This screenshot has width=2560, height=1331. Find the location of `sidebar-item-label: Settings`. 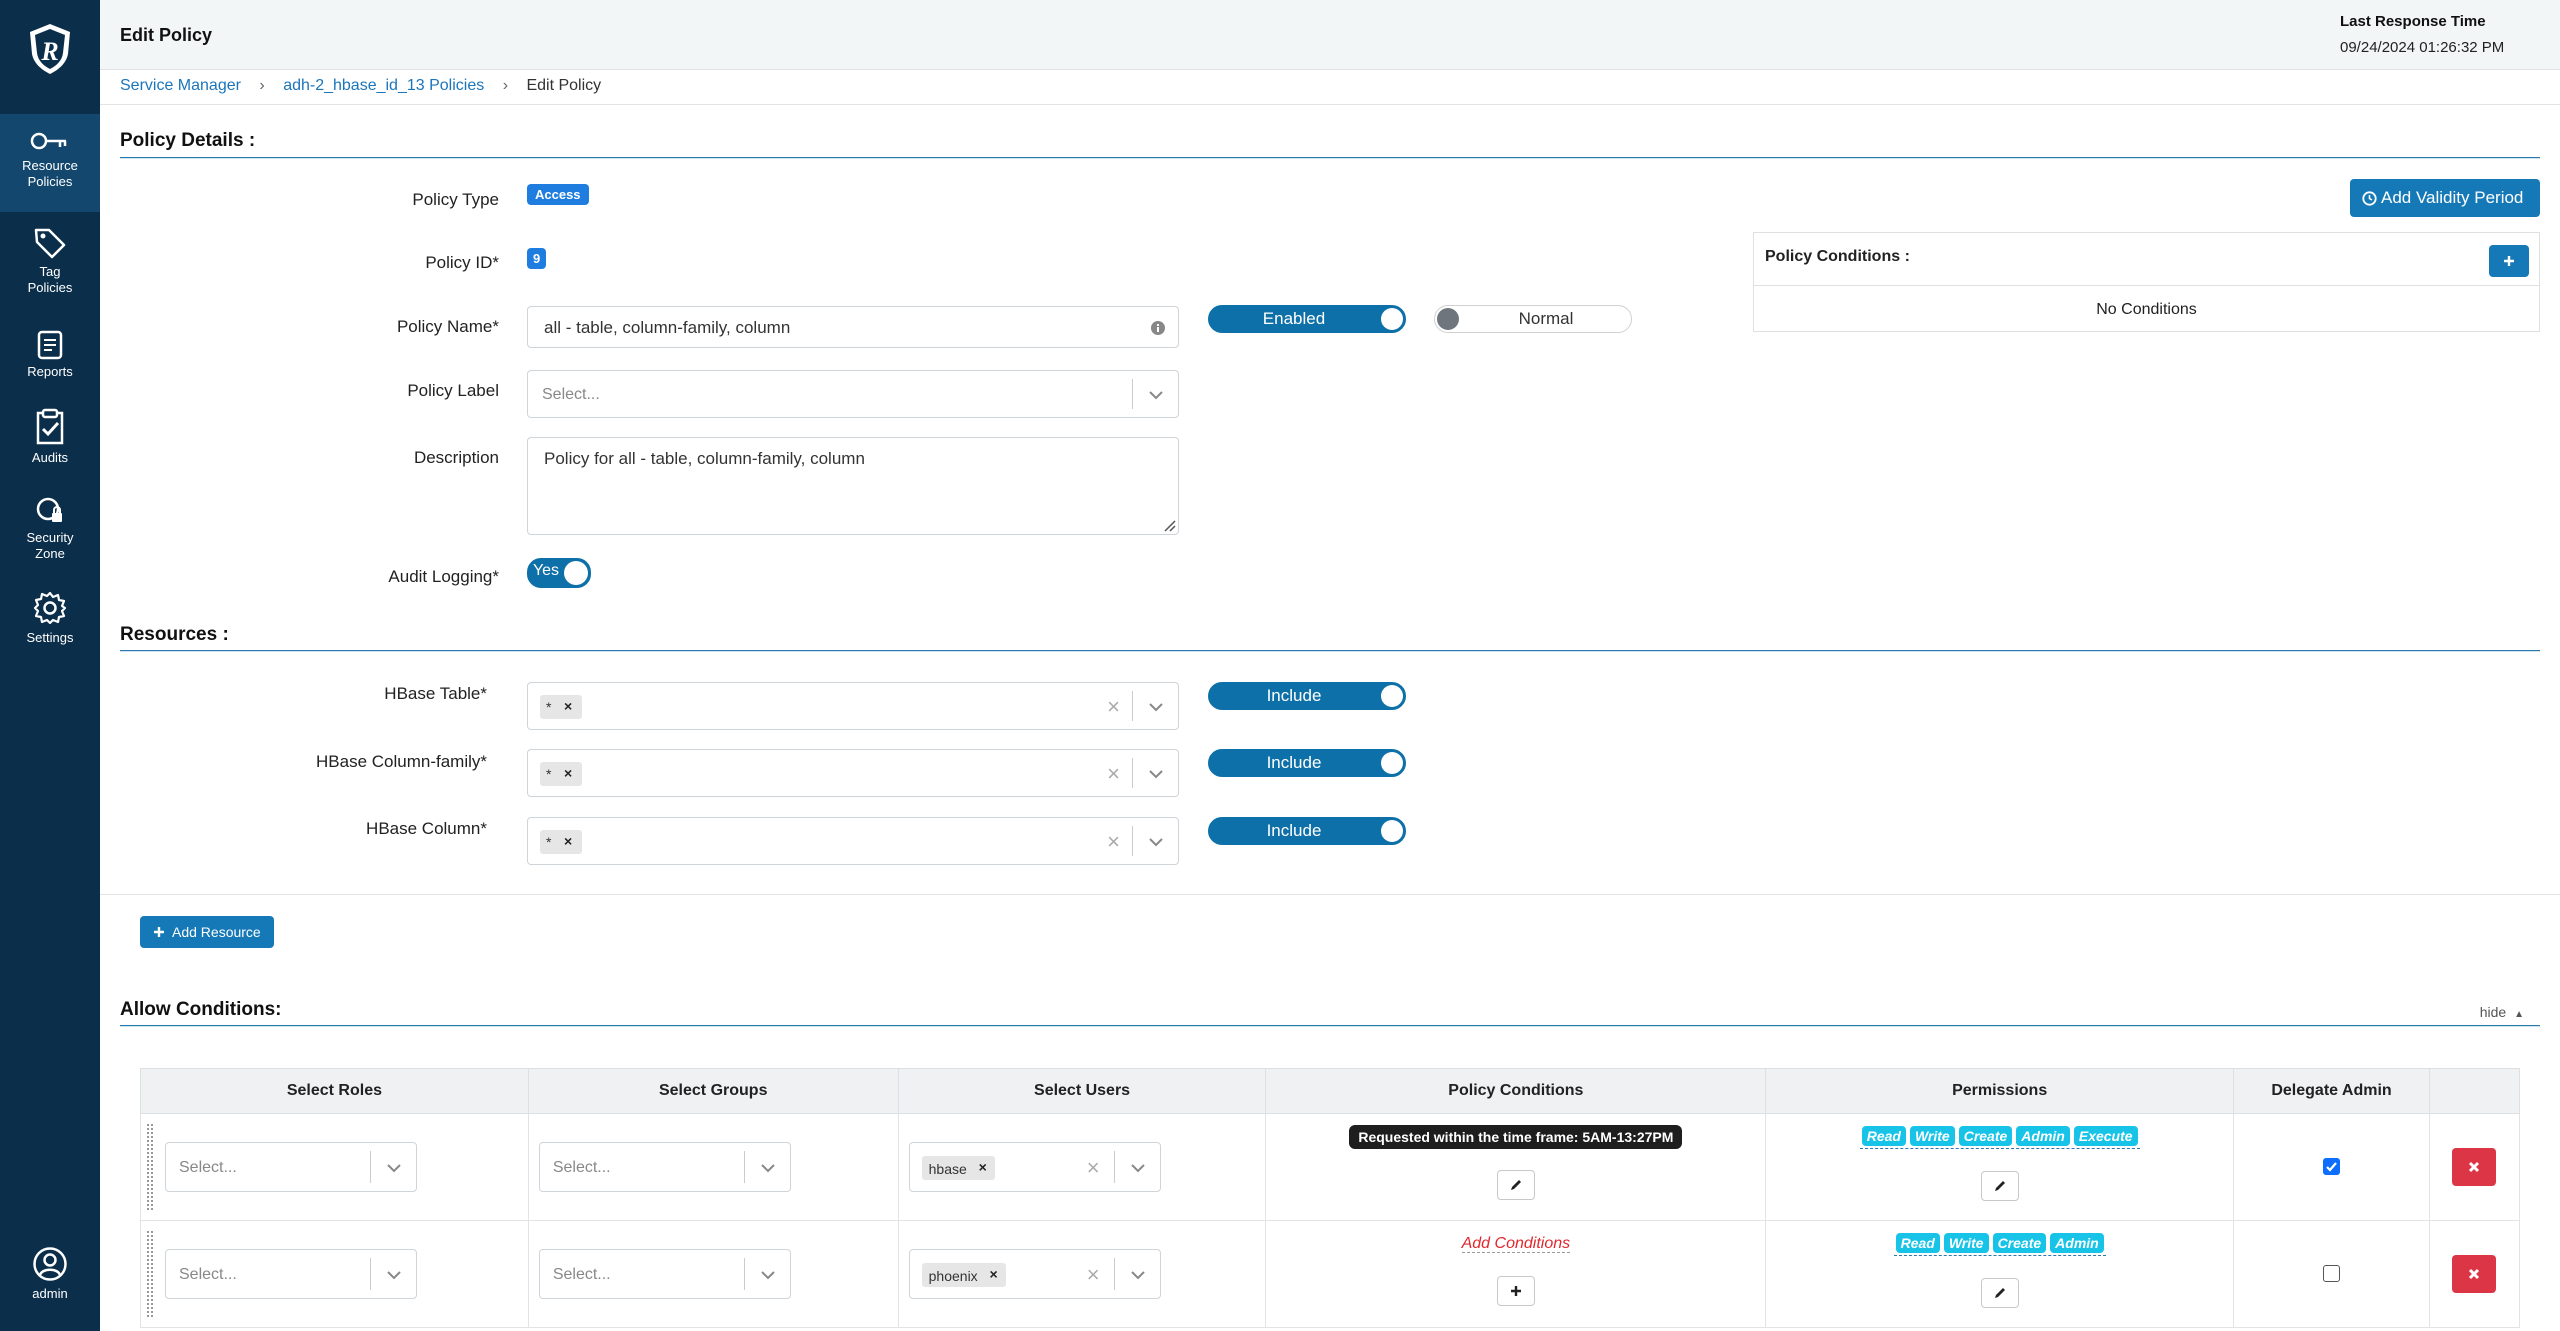

sidebar-item-label: Settings is located at coordinates (50, 637).